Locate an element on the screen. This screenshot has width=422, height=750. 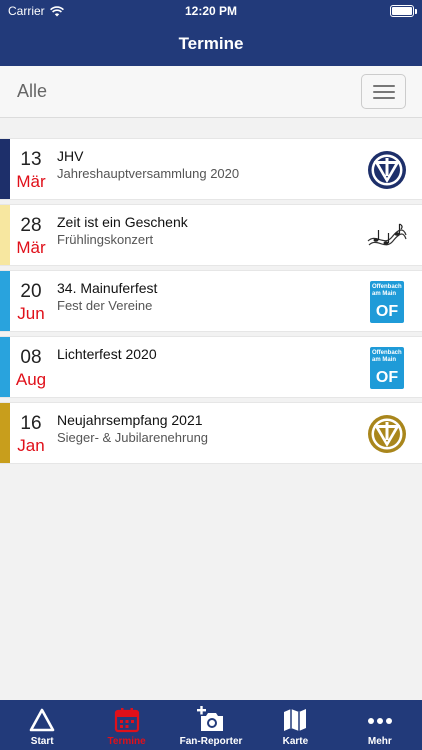
tab-bar: Start Termine Fan-Reporter Karte Mehr is located at coordinates (211, 725).